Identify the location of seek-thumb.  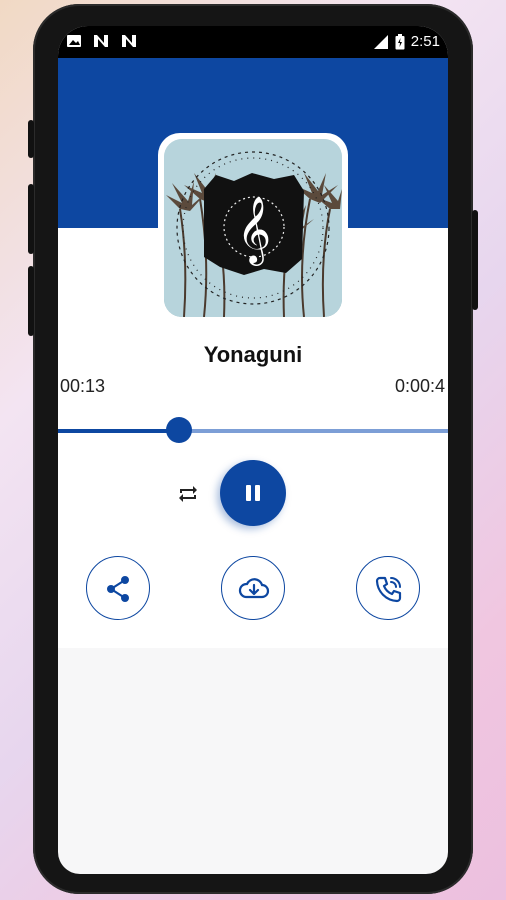
(179, 430).